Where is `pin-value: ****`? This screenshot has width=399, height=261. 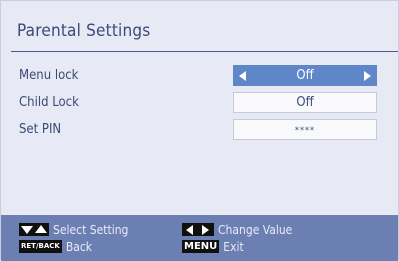 pin-value: **** is located at coordinates (305, 131).